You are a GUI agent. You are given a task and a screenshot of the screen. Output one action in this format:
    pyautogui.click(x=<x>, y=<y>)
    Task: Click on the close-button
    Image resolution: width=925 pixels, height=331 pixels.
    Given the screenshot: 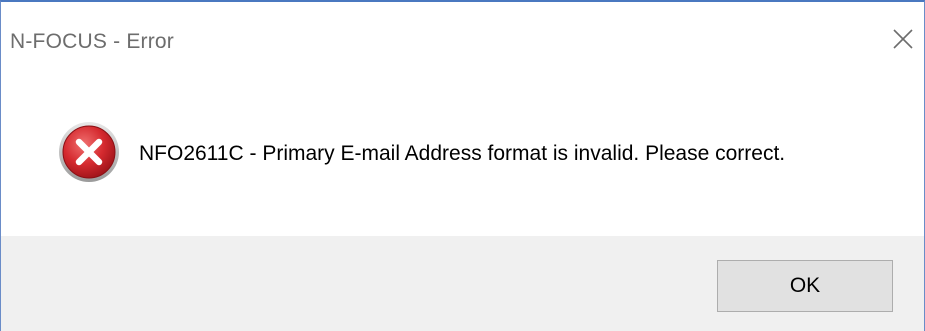 What is the action you would take?
    pyautogui.click(x=903, y=39)
    